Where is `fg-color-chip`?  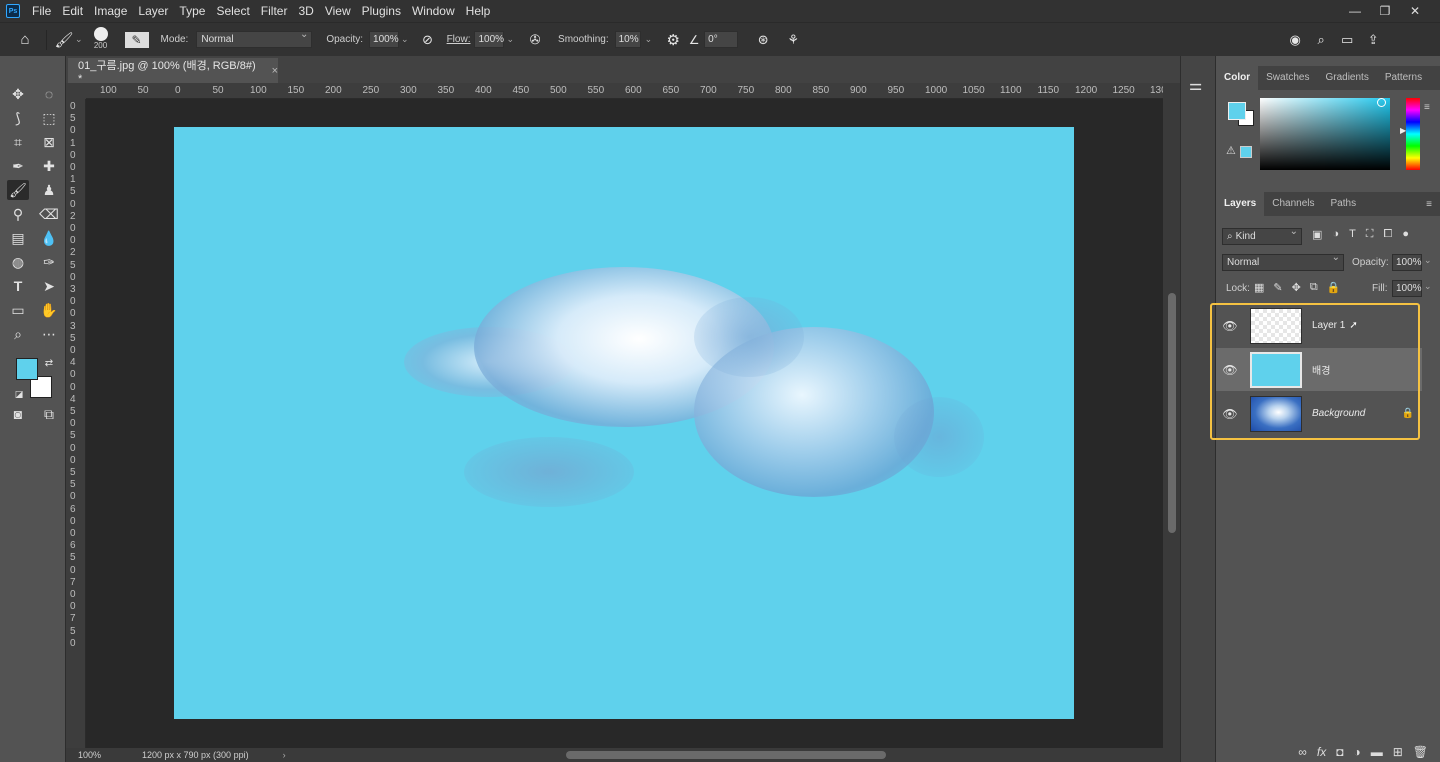 fg-color-chip is located at coordinates (1237, 111).